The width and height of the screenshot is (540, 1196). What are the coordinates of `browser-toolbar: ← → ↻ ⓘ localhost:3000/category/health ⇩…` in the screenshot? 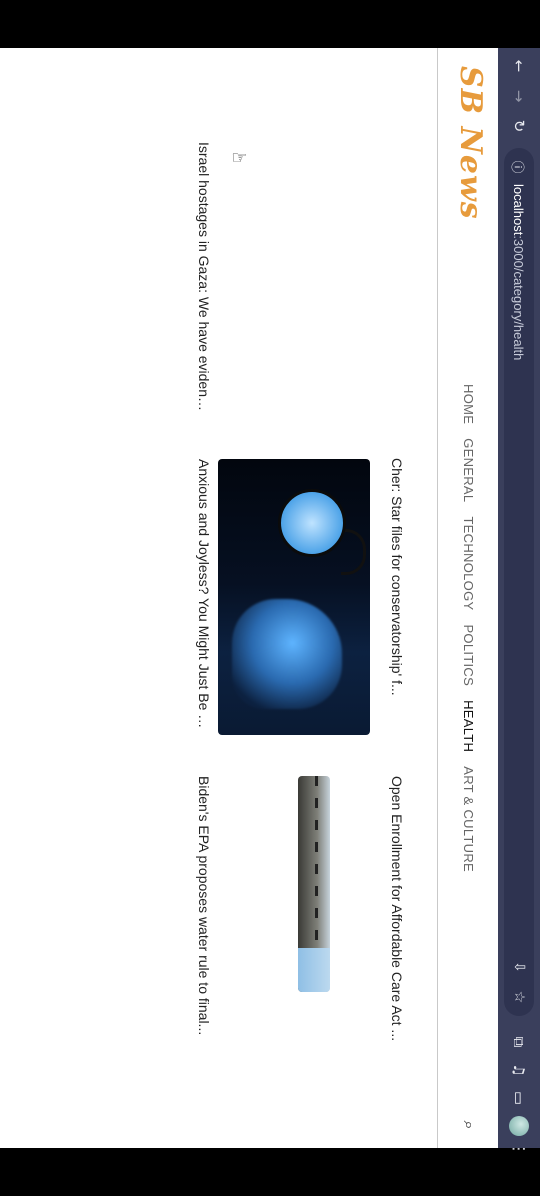 It's located at (519, 602).